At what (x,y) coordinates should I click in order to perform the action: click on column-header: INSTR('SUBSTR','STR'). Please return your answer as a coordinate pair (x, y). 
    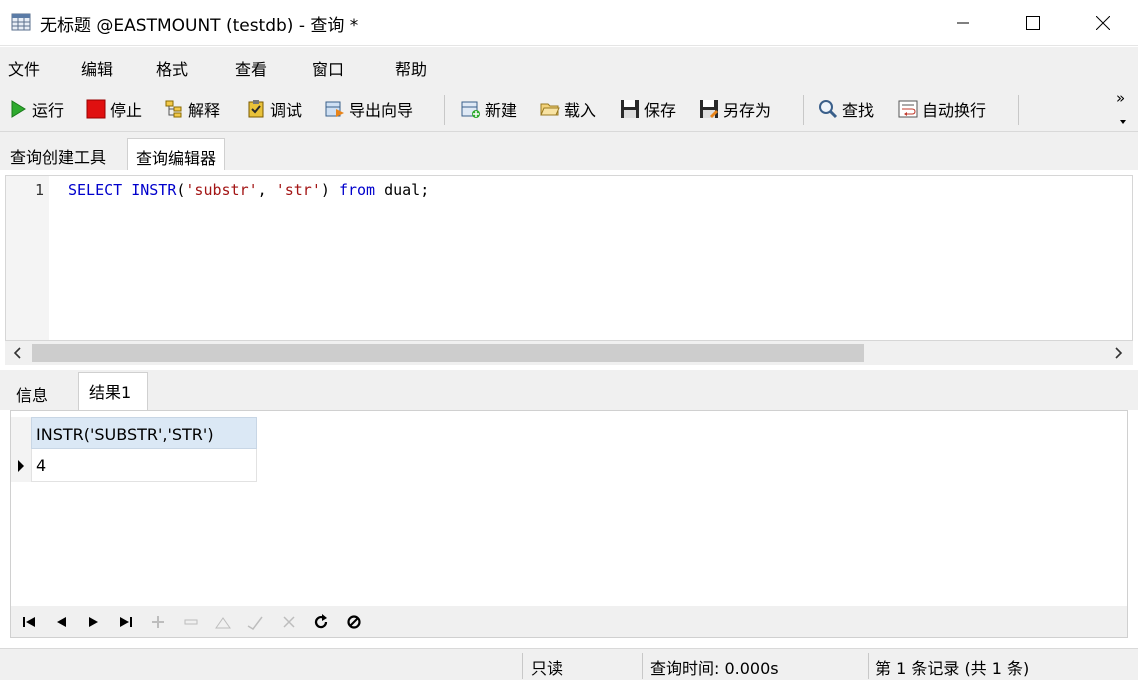
    Looking at the image, I should click on (144, 433).